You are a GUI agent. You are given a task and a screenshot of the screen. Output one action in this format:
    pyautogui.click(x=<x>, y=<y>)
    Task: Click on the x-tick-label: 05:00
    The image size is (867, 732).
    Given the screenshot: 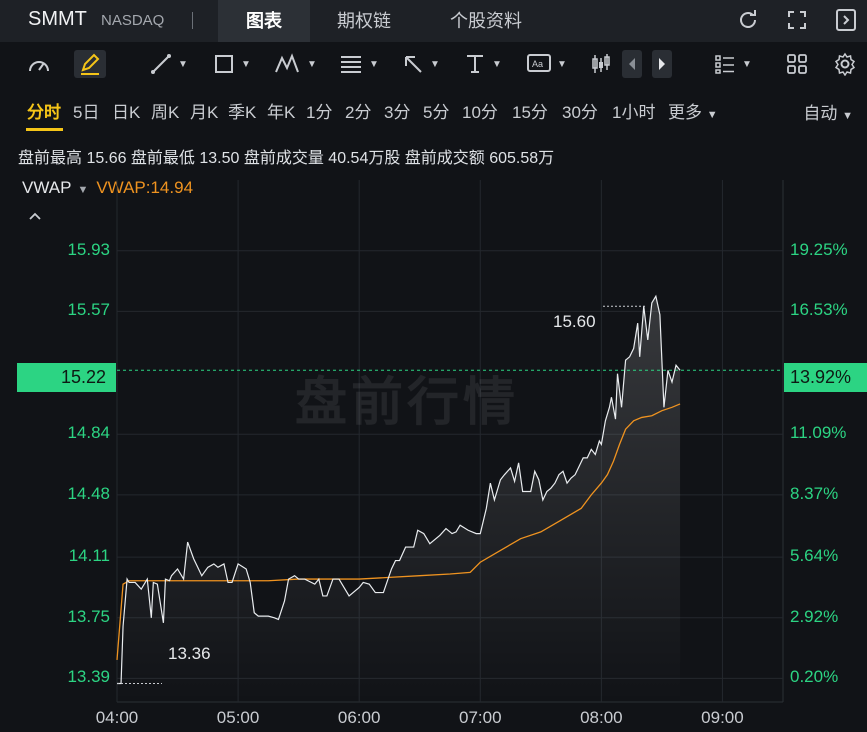 What is the action you would take?
    pyautogui.click(x=238, y=717)
    